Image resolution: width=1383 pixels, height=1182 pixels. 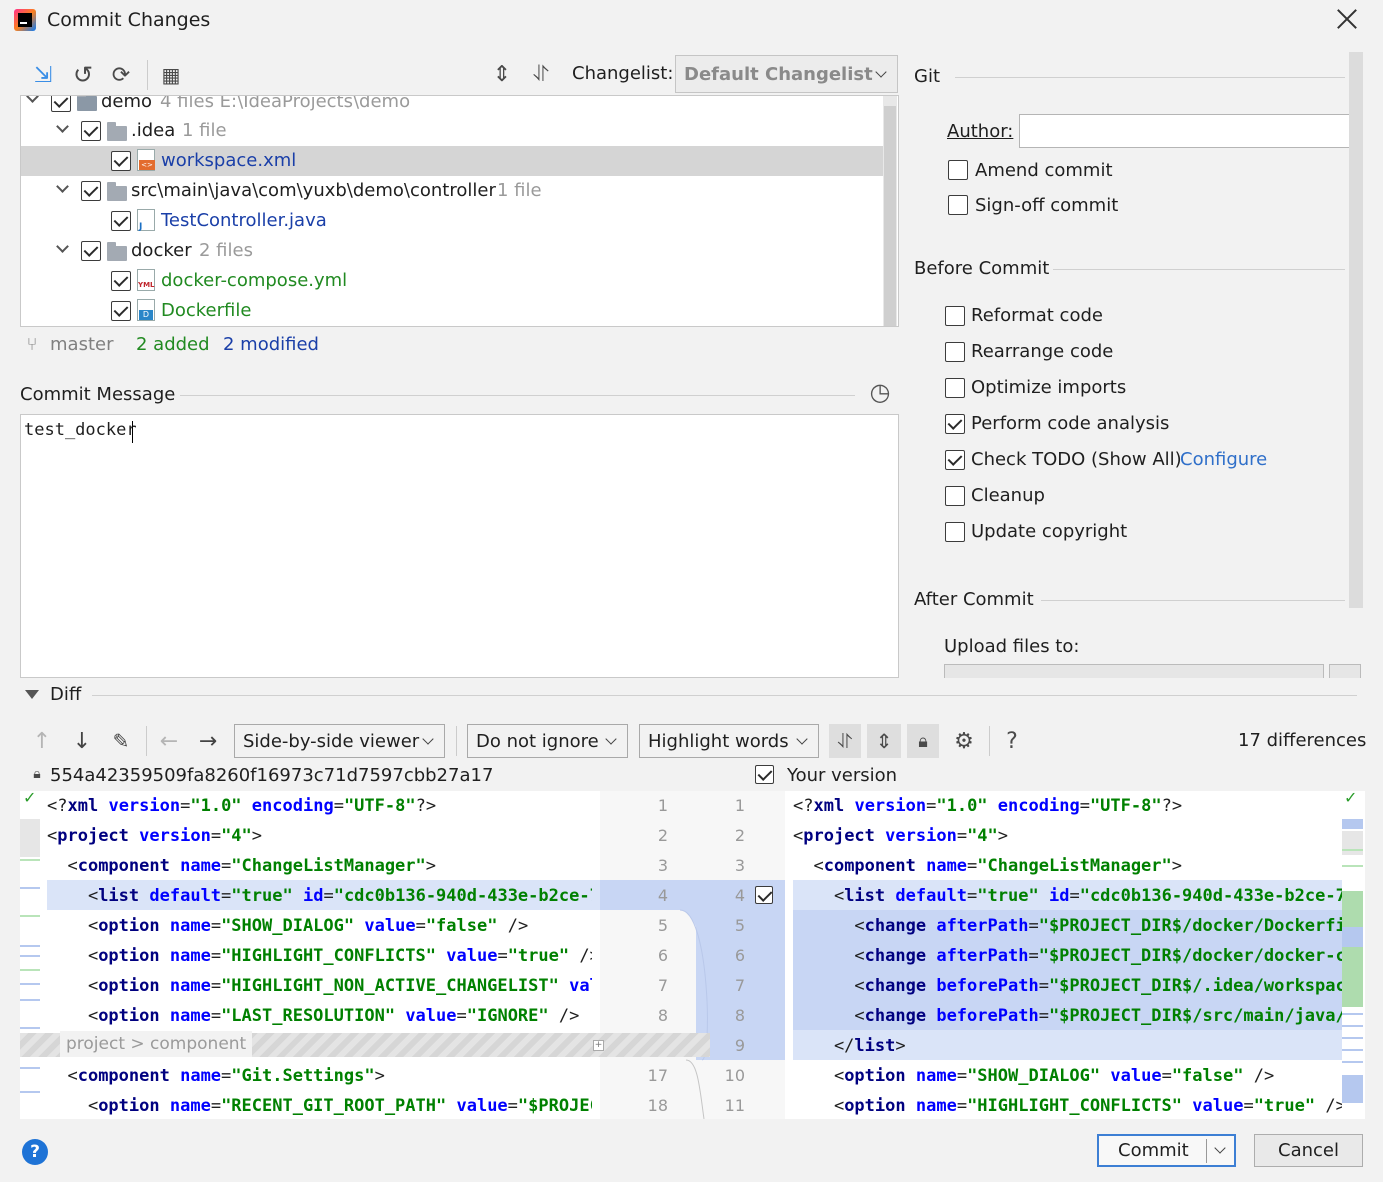 What do you see at coordinates (228, 160) in the screenshot?
I see `workspace-file-name: workspace.xml` at bounding box center [228, 160].